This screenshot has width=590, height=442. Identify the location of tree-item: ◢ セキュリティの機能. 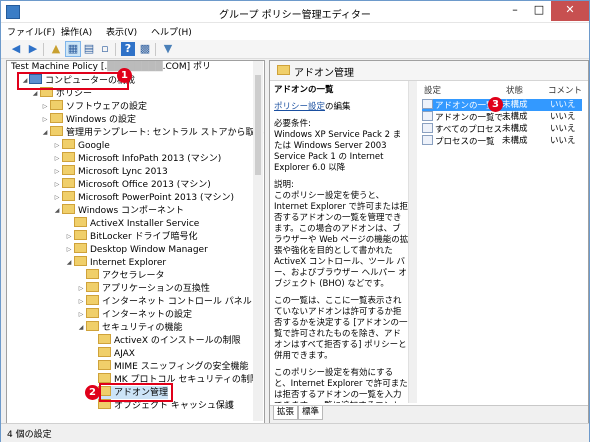
(129, 327).